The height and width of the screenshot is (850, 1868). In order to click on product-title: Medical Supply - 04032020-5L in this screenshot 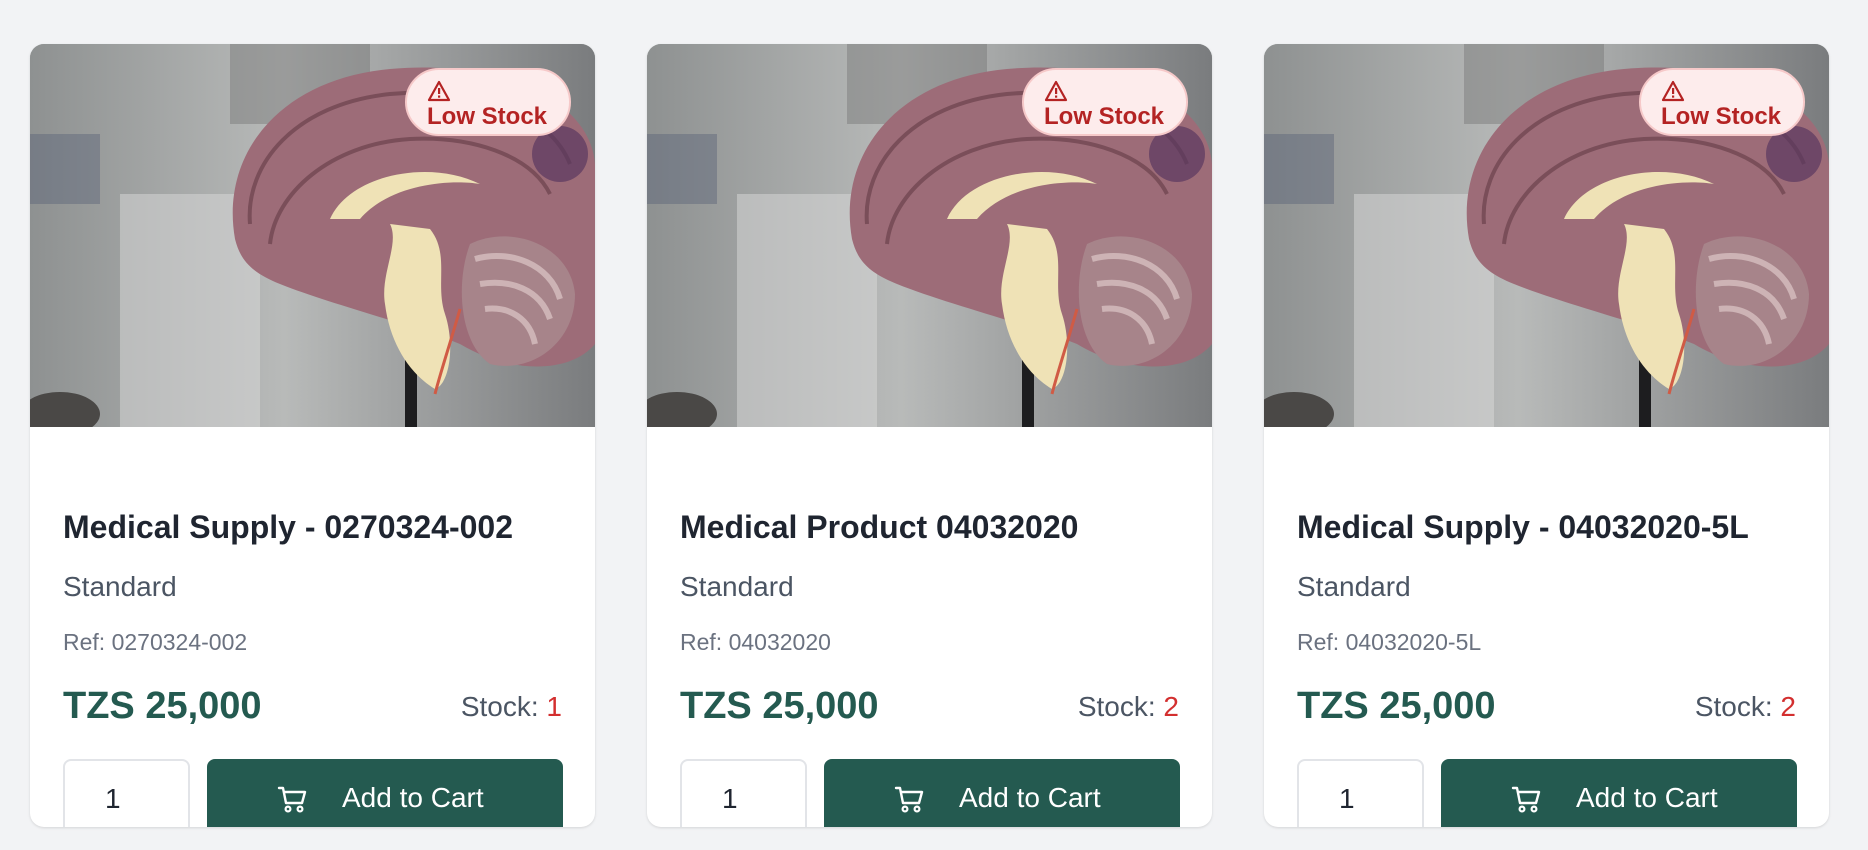, I will do `click(1523, 527)`.